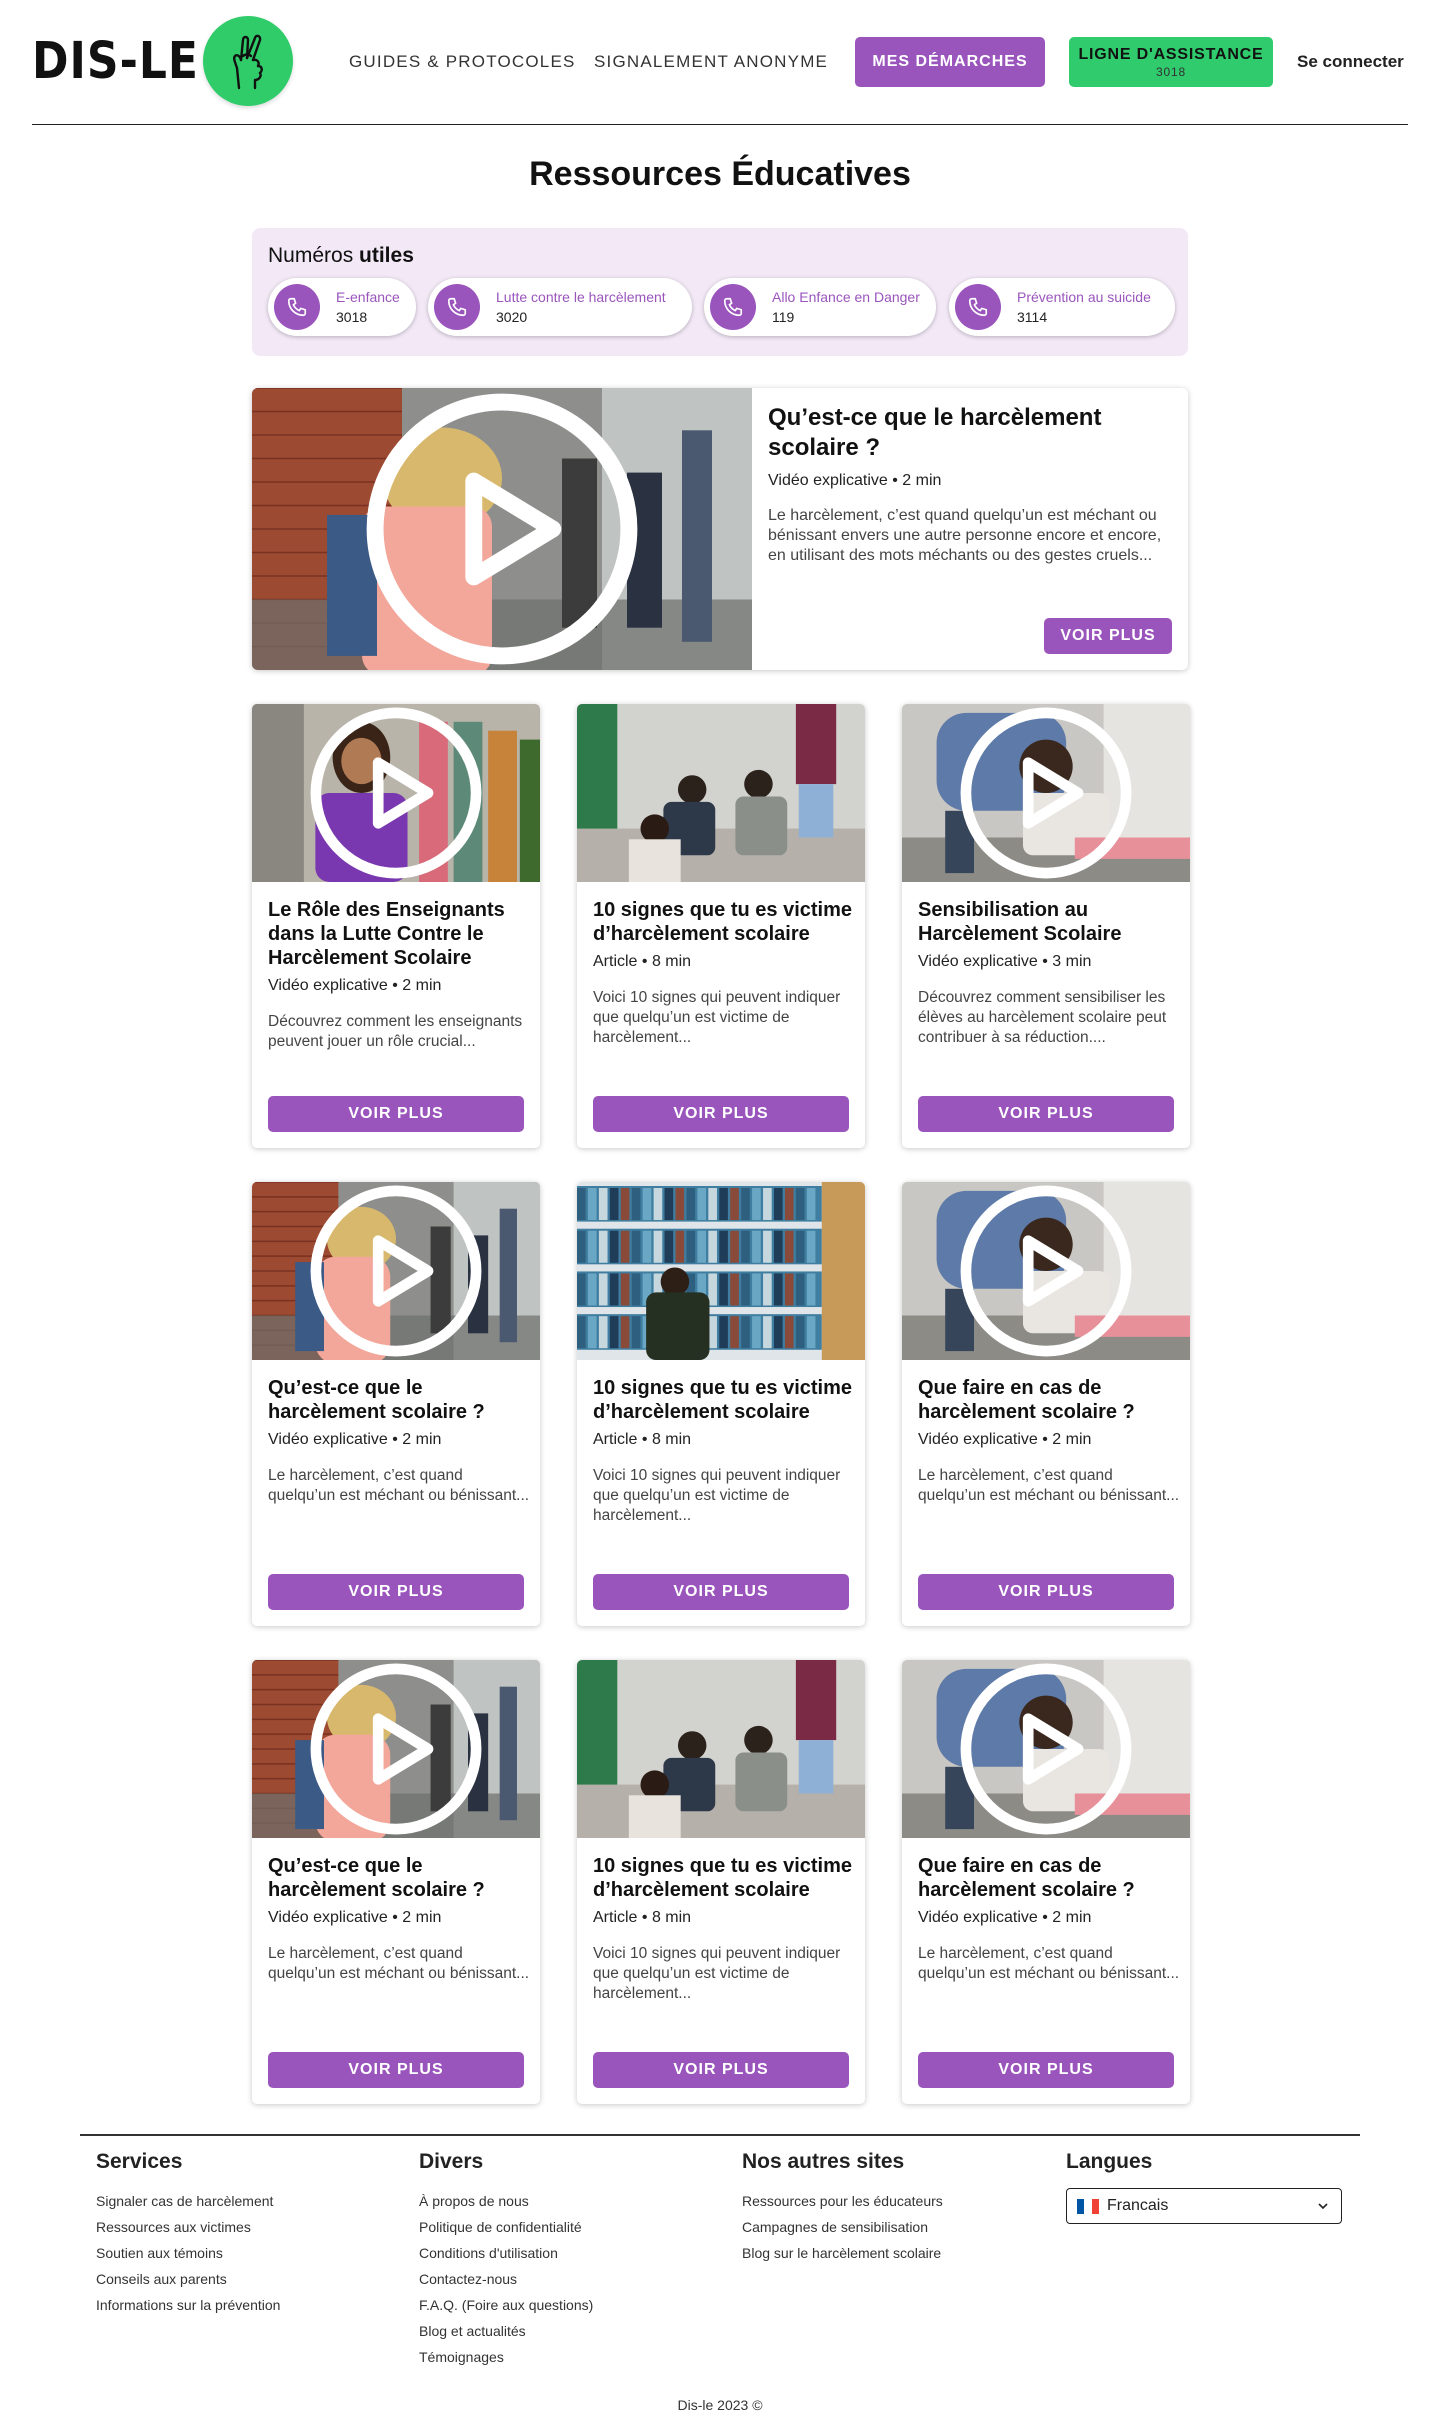 The image size is (1440, 2430). I want to click on phone-number-pill: Lutte contre le harcèlement 3020, so click(560, 307).